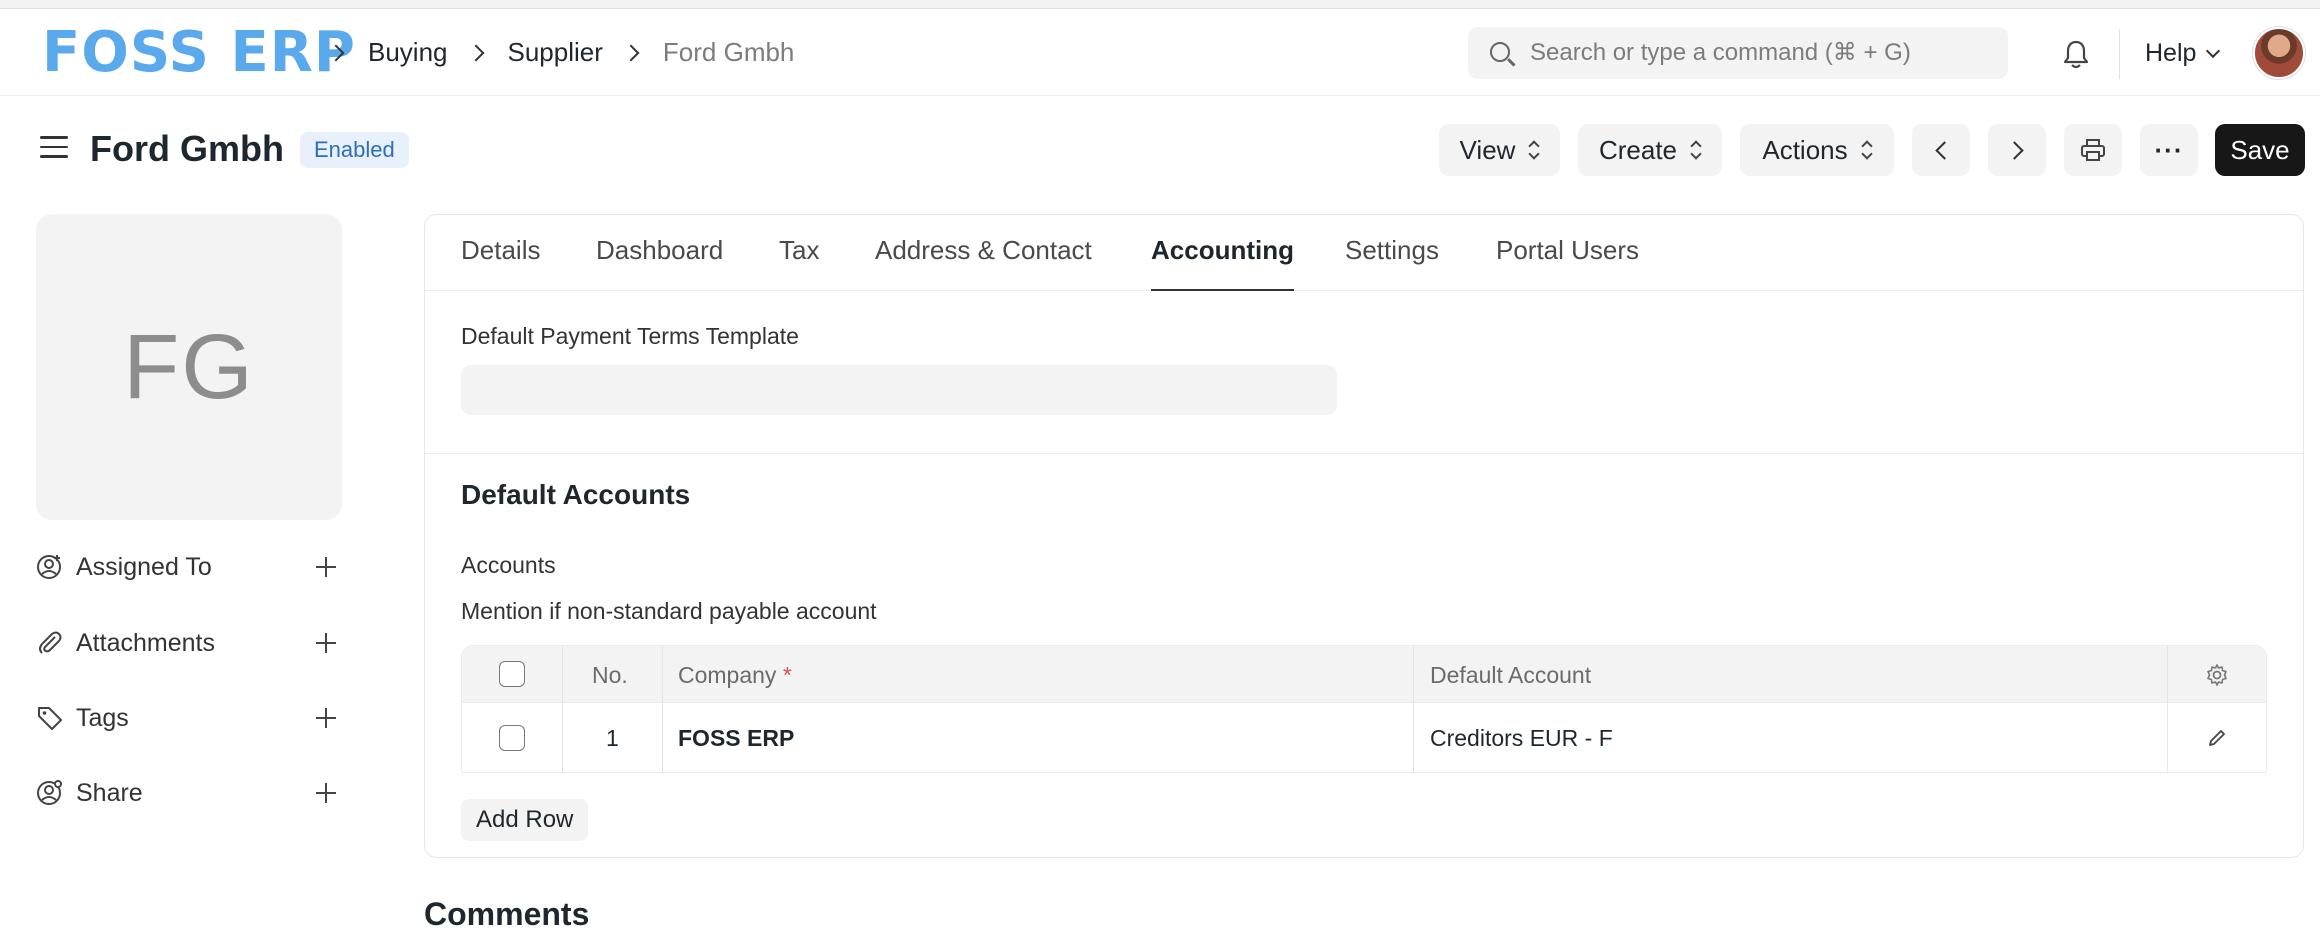 This screenshot has width=2320, height=940. I want to click on page-title: Ford Gmbh, so click(187, 148).